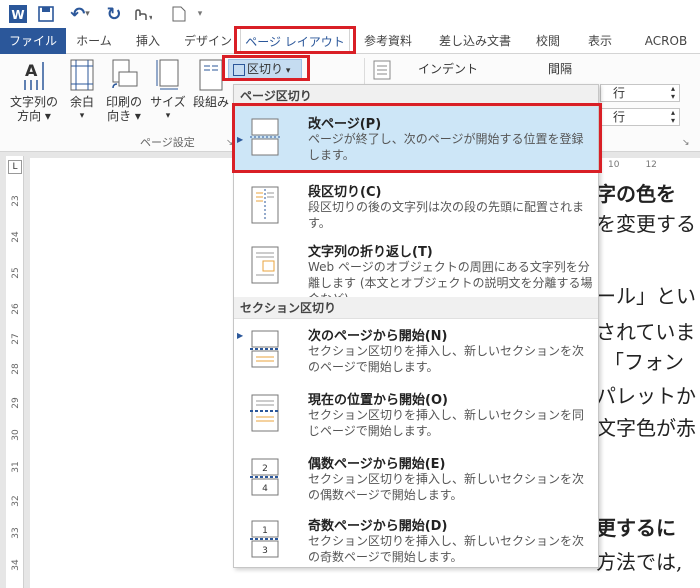  Describe the element at coordinates (640, 117) in the screenshot. I see `spacing-after-input: 行 ▴ ▾` at that location.